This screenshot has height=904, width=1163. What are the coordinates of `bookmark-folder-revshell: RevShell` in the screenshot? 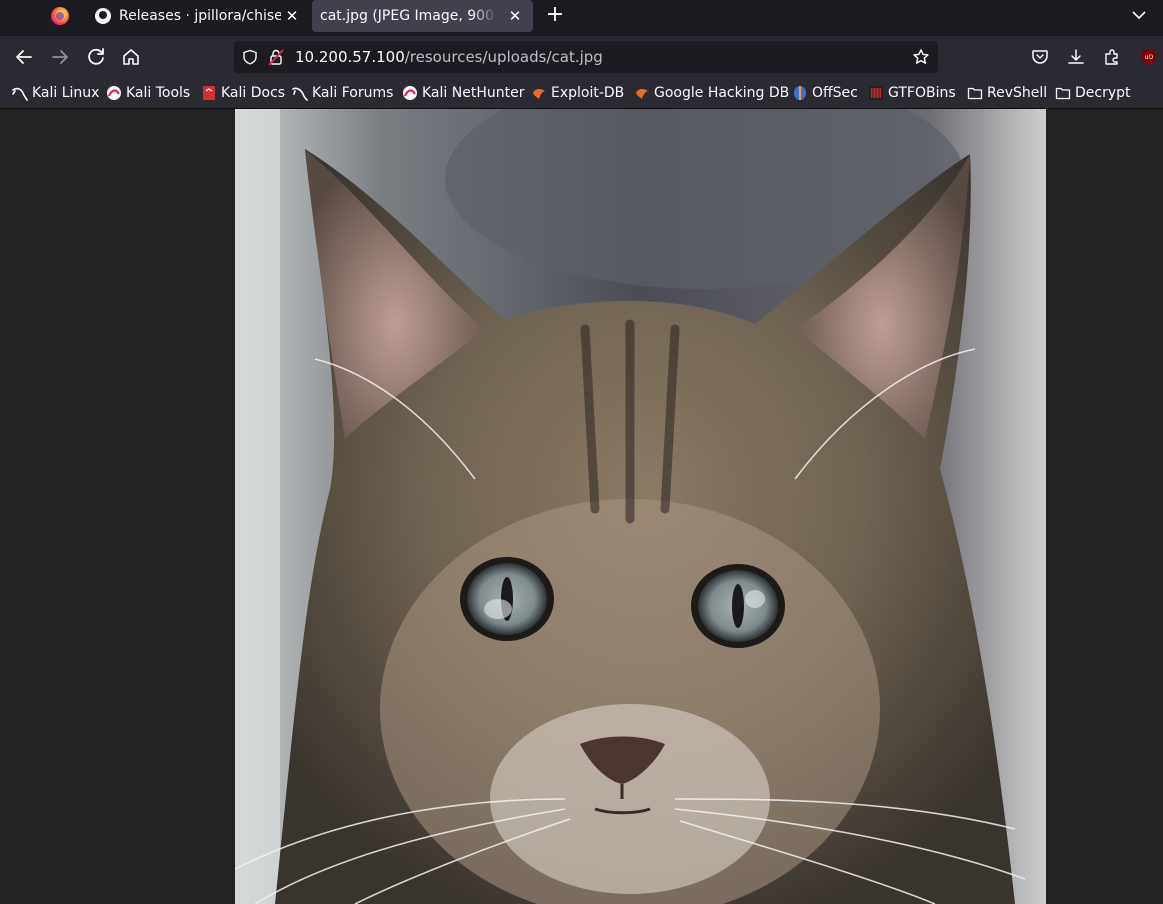 It's located at (1007, 93).